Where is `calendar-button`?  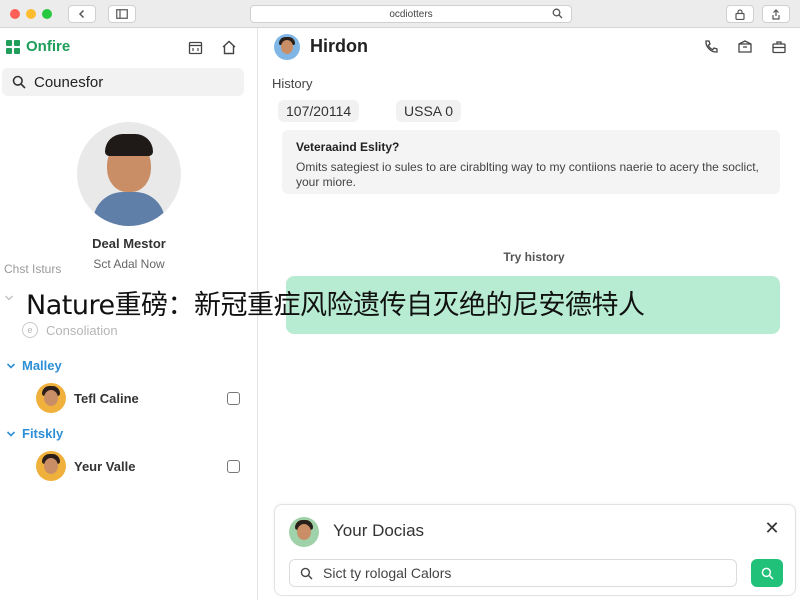 calendar-button is located at coordinates (195, 47).